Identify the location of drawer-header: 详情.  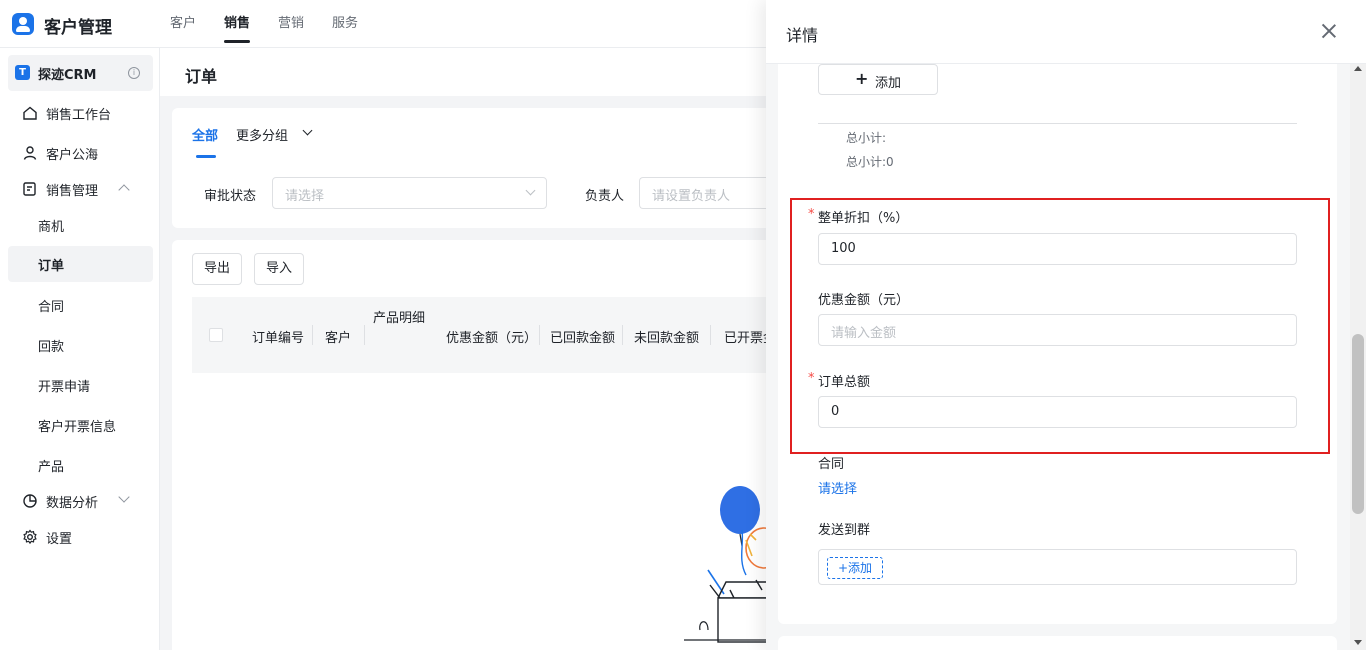
(1066, 32).